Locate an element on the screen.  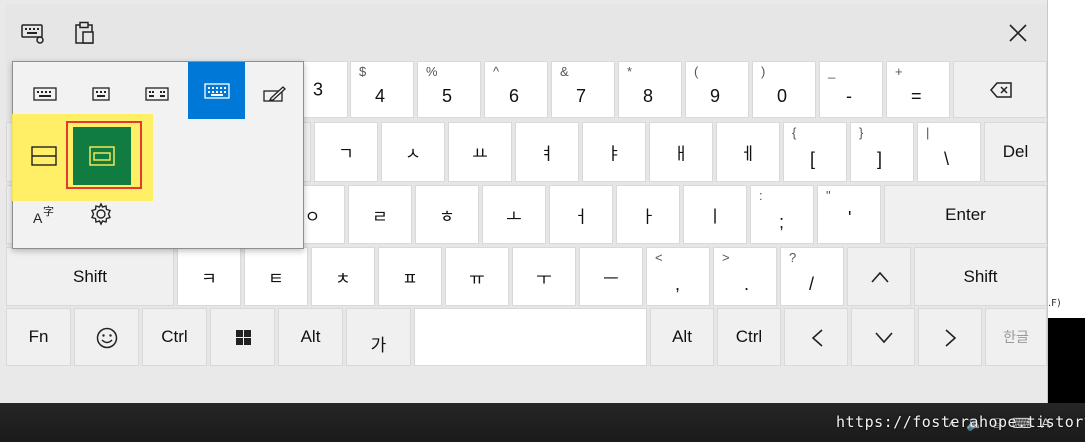
key-kieuk: ㅋ is located at coordinates (209, 276).